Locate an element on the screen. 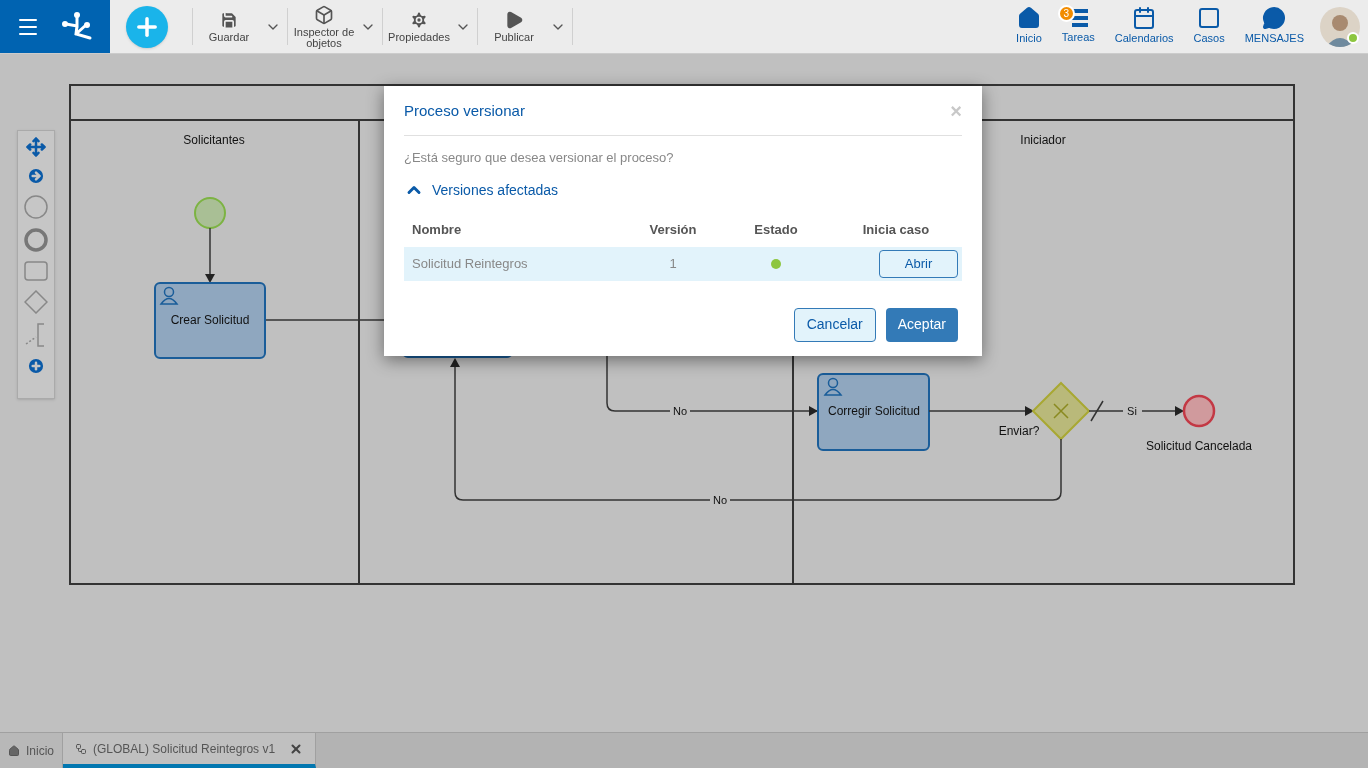  nav-button: Tareas 3 is located at coordinates (1078, 26).